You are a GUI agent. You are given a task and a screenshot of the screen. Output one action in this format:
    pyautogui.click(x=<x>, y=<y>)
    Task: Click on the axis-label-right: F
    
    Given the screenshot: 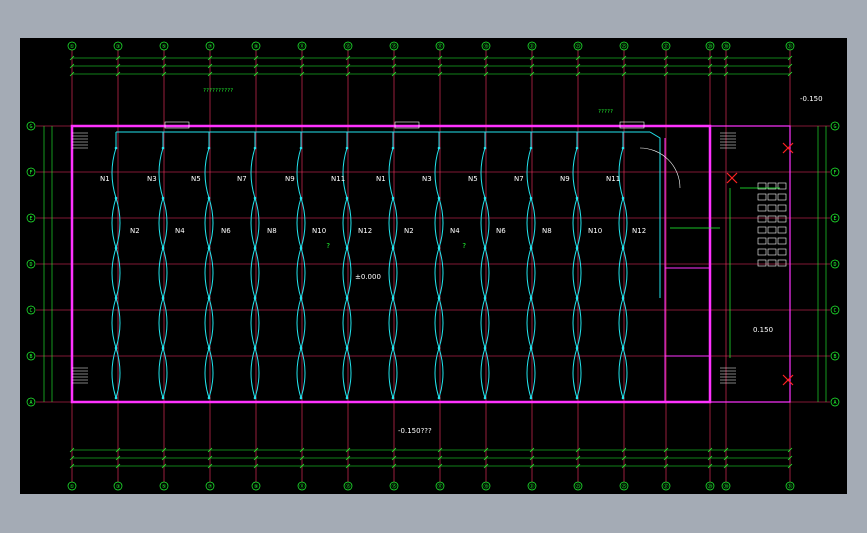 What is the action you would take?
    pyautogui.click(x=834, y=173)
    